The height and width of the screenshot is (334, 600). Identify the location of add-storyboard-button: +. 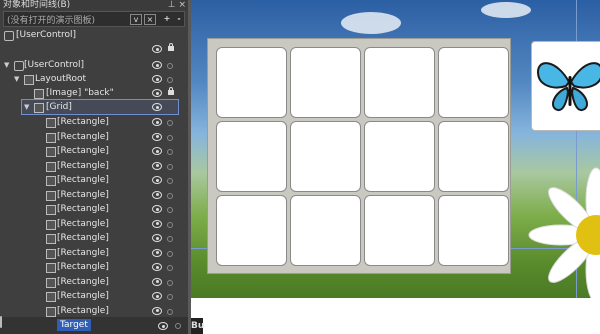
(167, 18).